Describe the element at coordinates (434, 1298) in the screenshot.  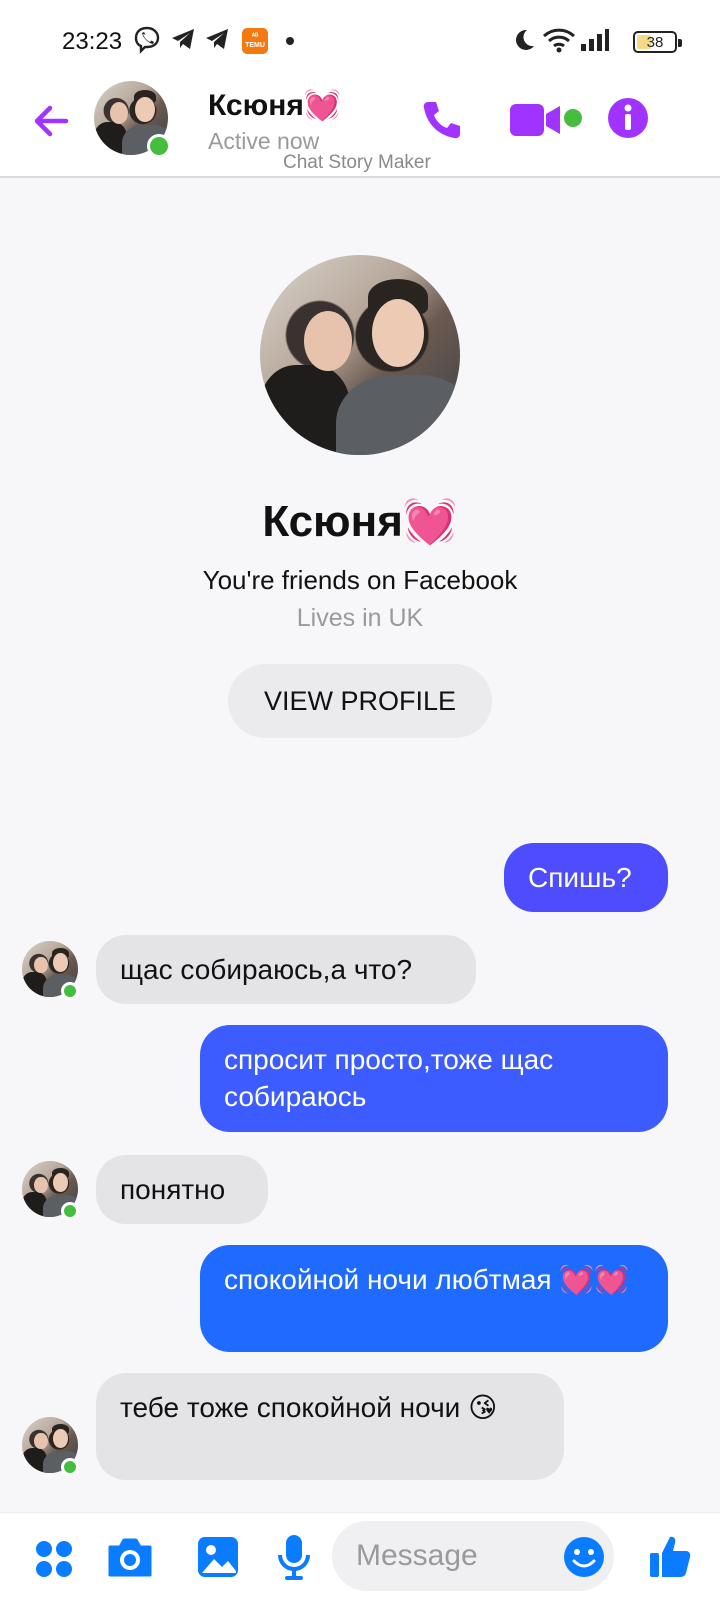
I see `message-bubble-out: спокойной ночи любтмая 💓💓` at that location.